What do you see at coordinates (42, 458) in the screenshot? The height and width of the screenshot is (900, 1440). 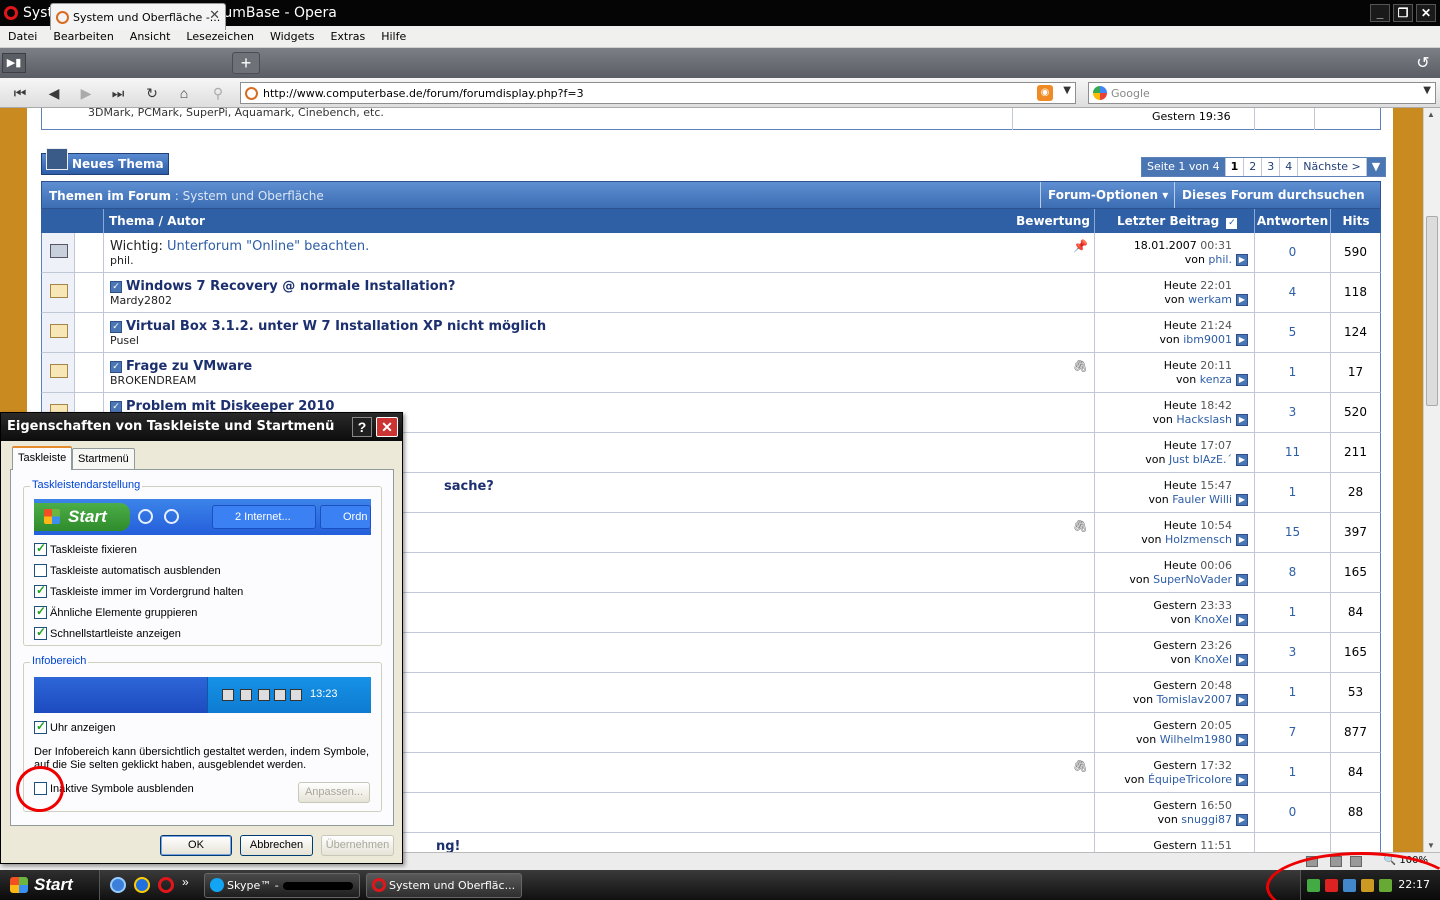 I see `tab-taskleiste: Taskleiste` at bounding box center [42, 458].